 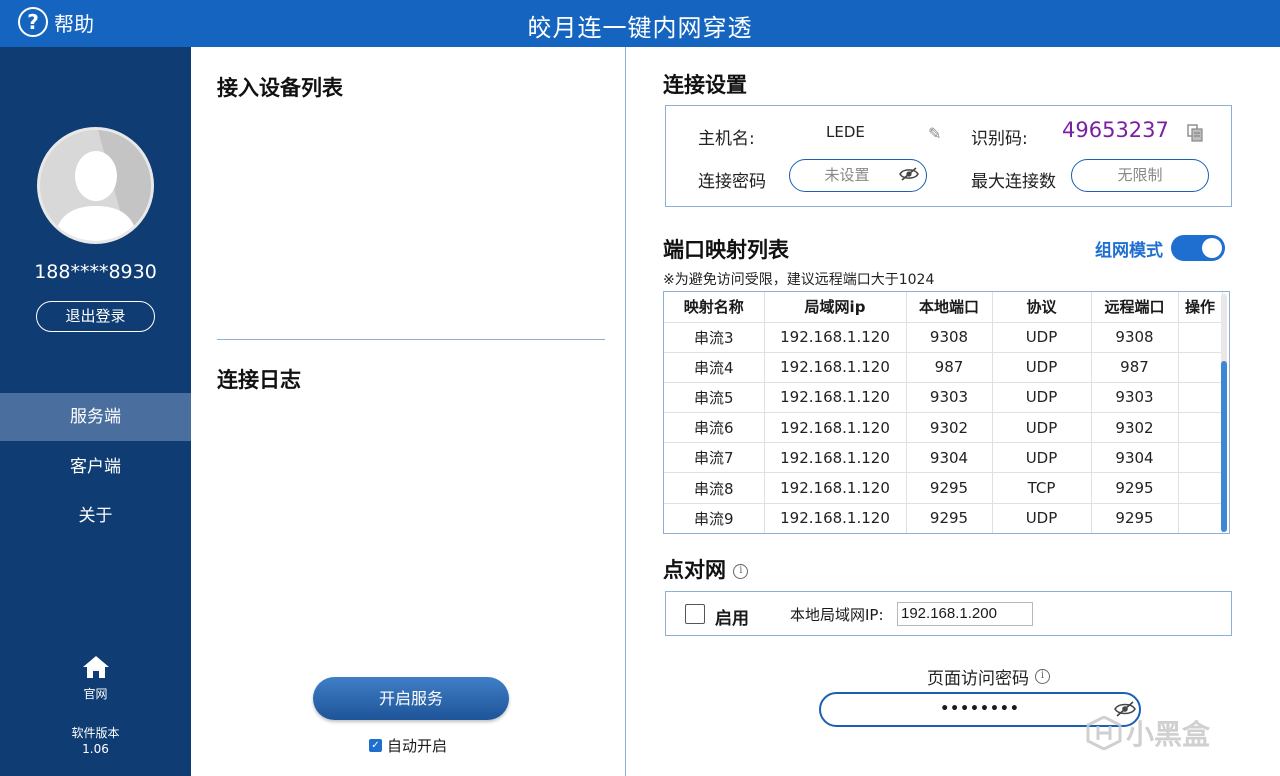 I want to click on nav-item-server: 服务端, so click(x=95, y=417).